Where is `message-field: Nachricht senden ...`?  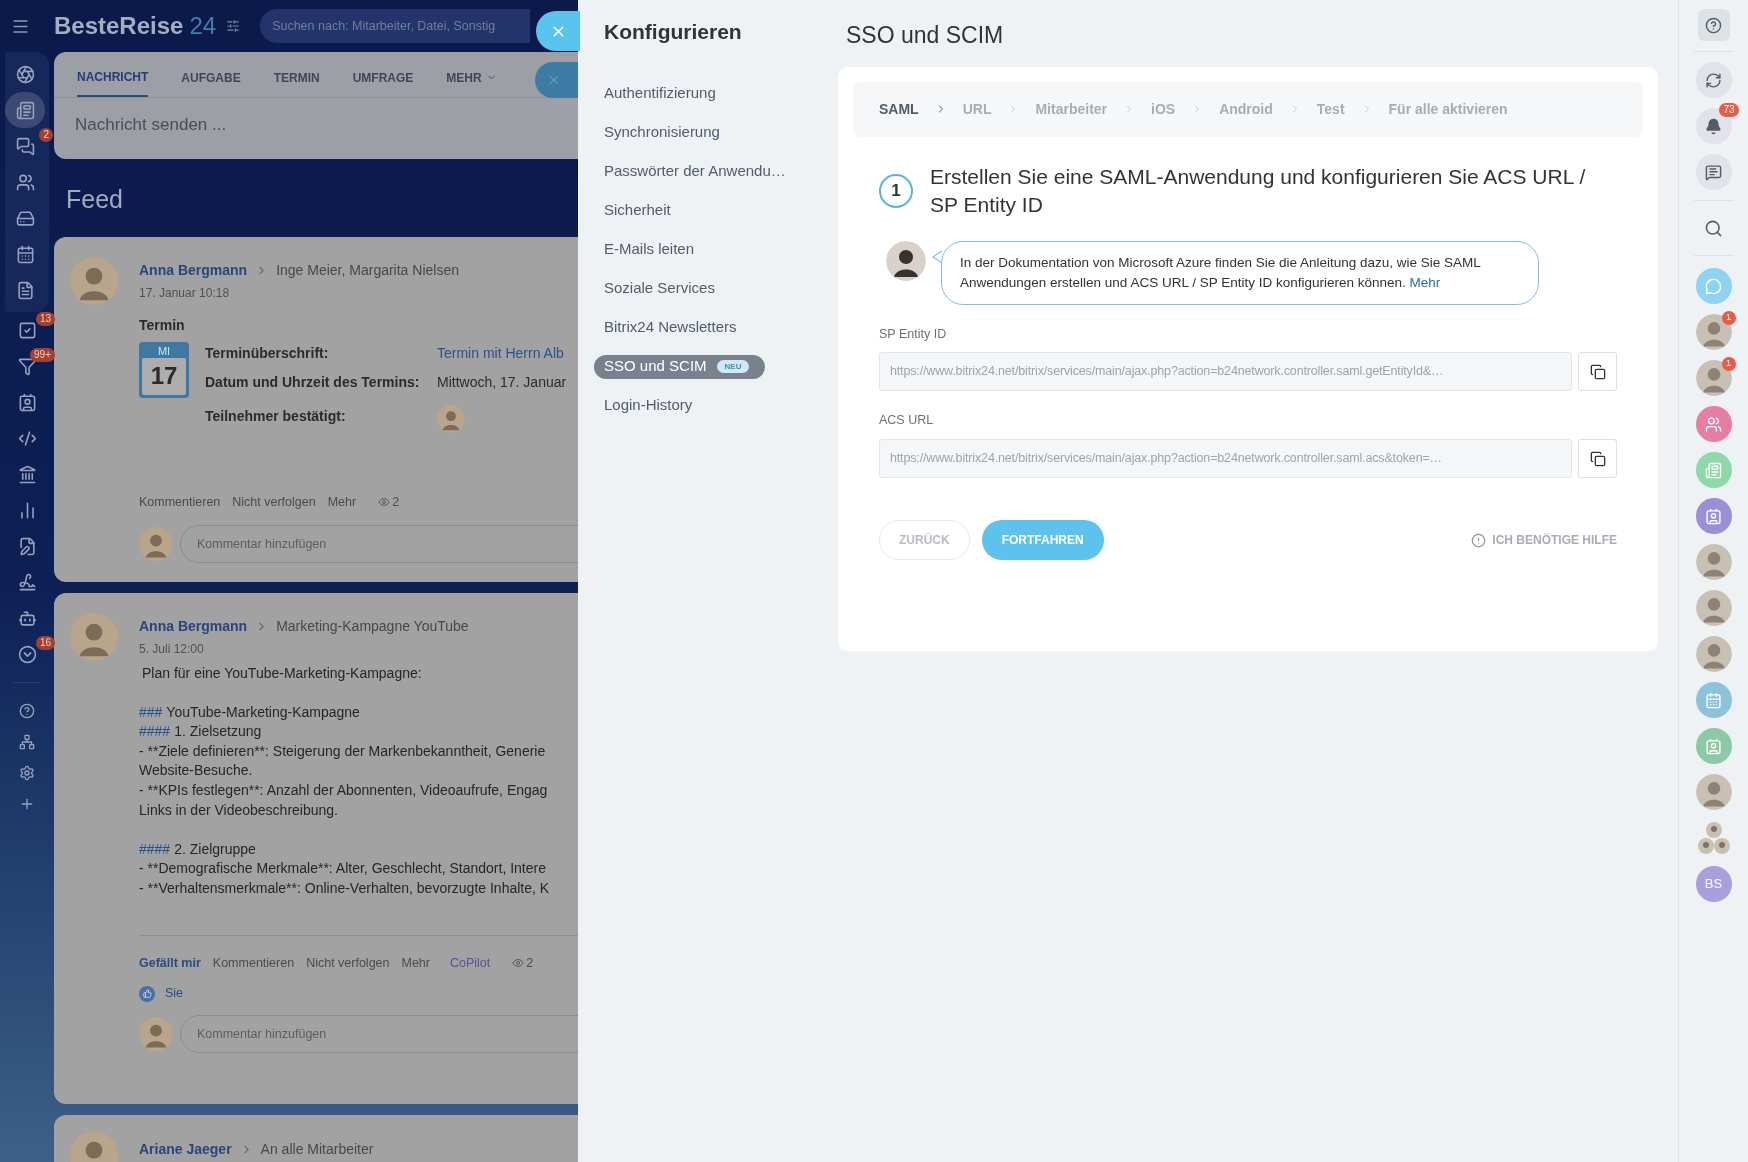 message-field: Nachricht senden ... is located at coordinates (326, 125).